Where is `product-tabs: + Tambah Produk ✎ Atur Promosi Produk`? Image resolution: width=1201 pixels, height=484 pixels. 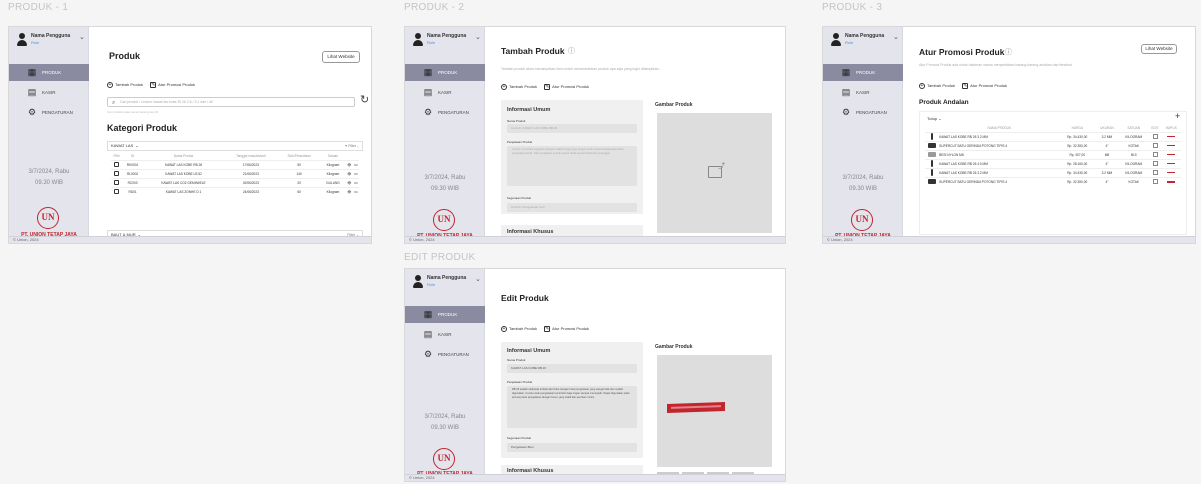
product-tabs: + Tambah Produk ✎ Atur Promosi Produk is located at coordinates (966, 86).